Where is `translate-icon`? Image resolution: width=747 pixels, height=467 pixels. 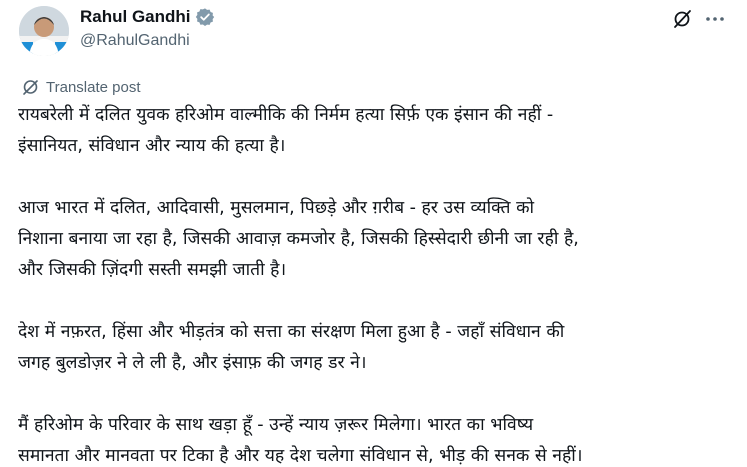 translate-icon is located at coordinates (31, 87).